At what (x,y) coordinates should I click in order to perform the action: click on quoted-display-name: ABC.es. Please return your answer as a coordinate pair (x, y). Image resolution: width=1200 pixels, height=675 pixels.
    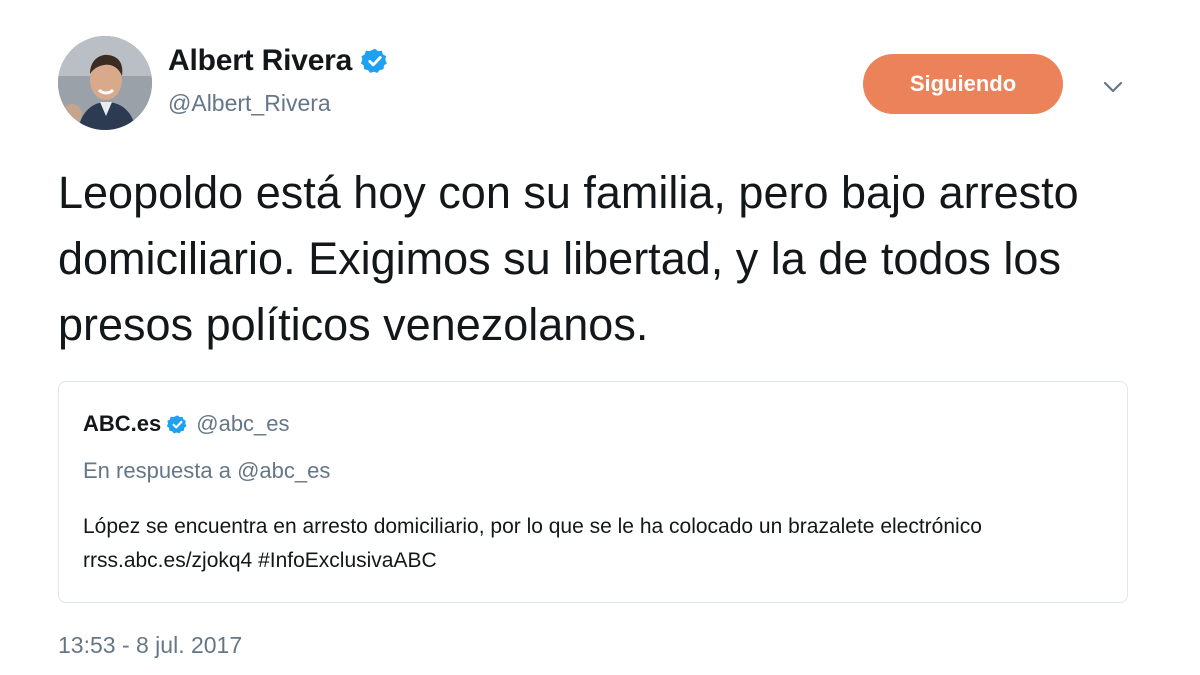
    Looking at the image, I should click on (122, 423).